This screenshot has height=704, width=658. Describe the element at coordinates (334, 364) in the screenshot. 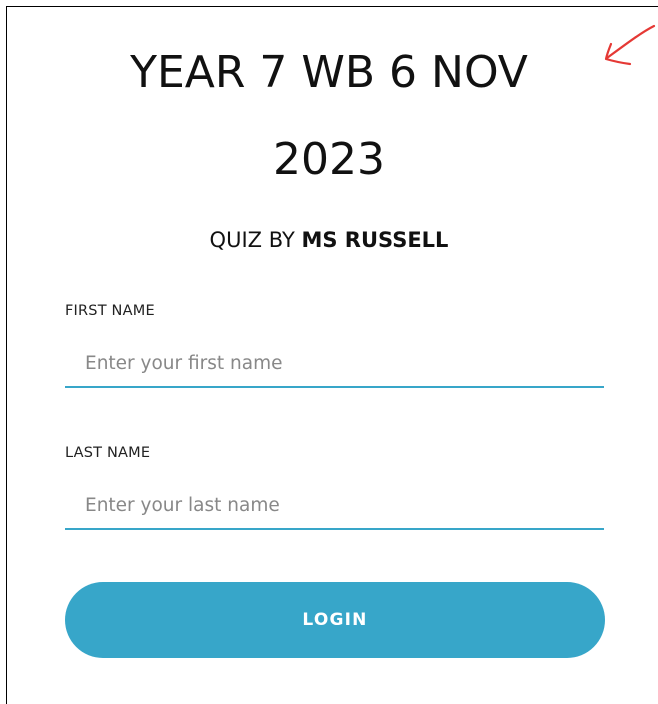

I see `first-name-input` at that location.